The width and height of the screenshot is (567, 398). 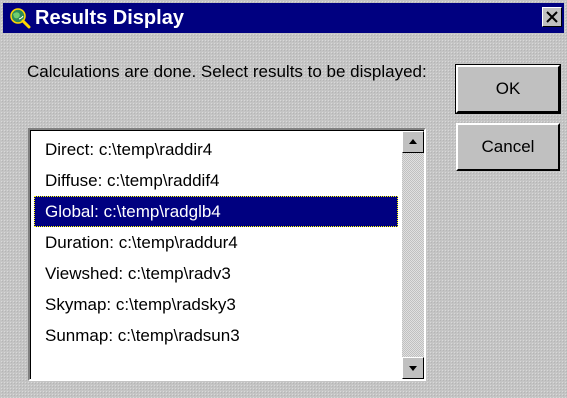 I want to click on cancel-button: Cancel, so click(x=508, y=147).